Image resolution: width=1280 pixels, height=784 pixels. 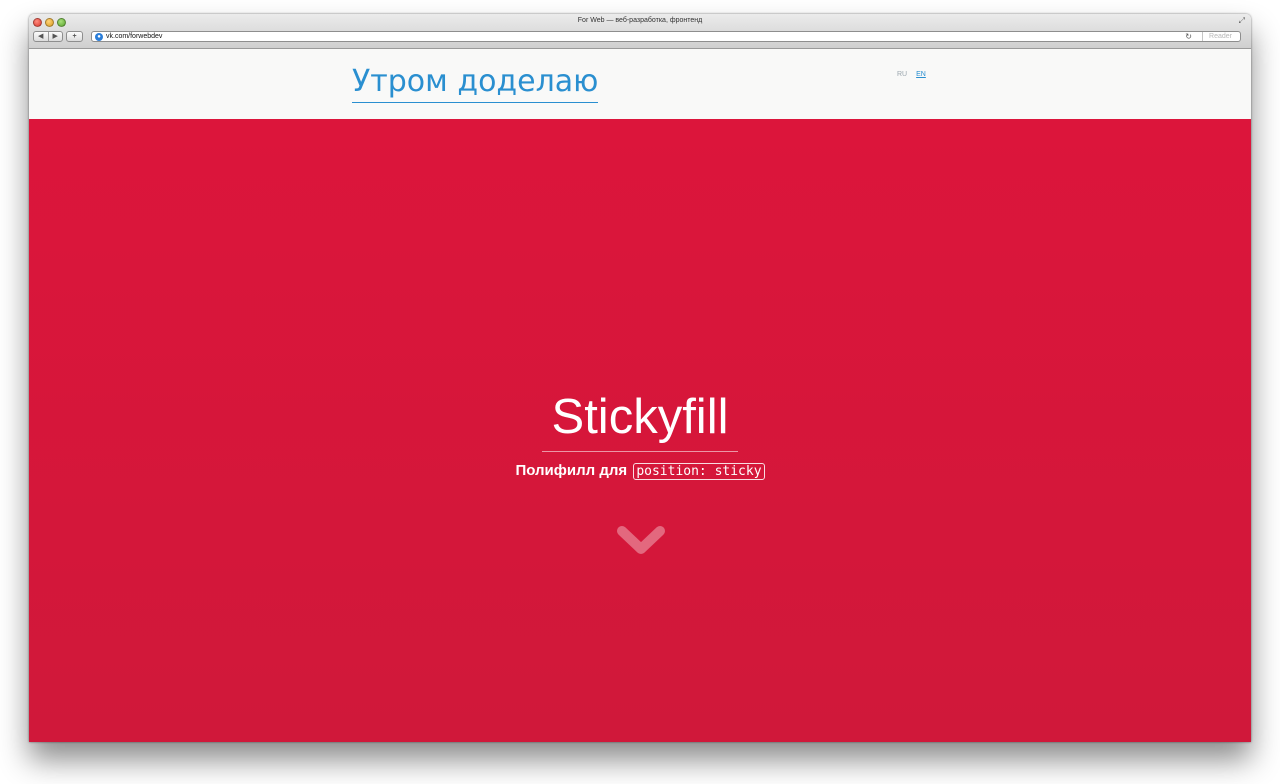 What do you see at coordinates (1188, 36) in the screenshot?
I see `reload-icon: ↻` at bounding box center [1188, 36].